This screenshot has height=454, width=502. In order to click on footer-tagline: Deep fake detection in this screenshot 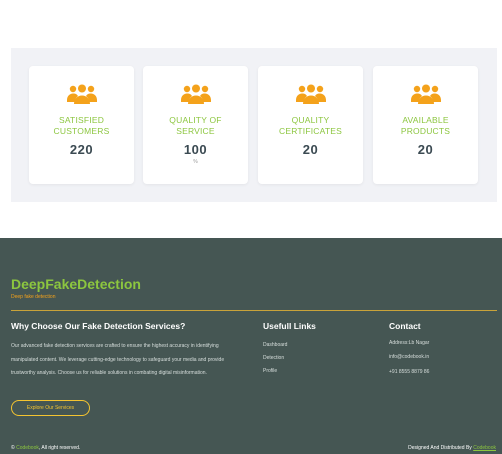, I will do `click(33, 297)`.